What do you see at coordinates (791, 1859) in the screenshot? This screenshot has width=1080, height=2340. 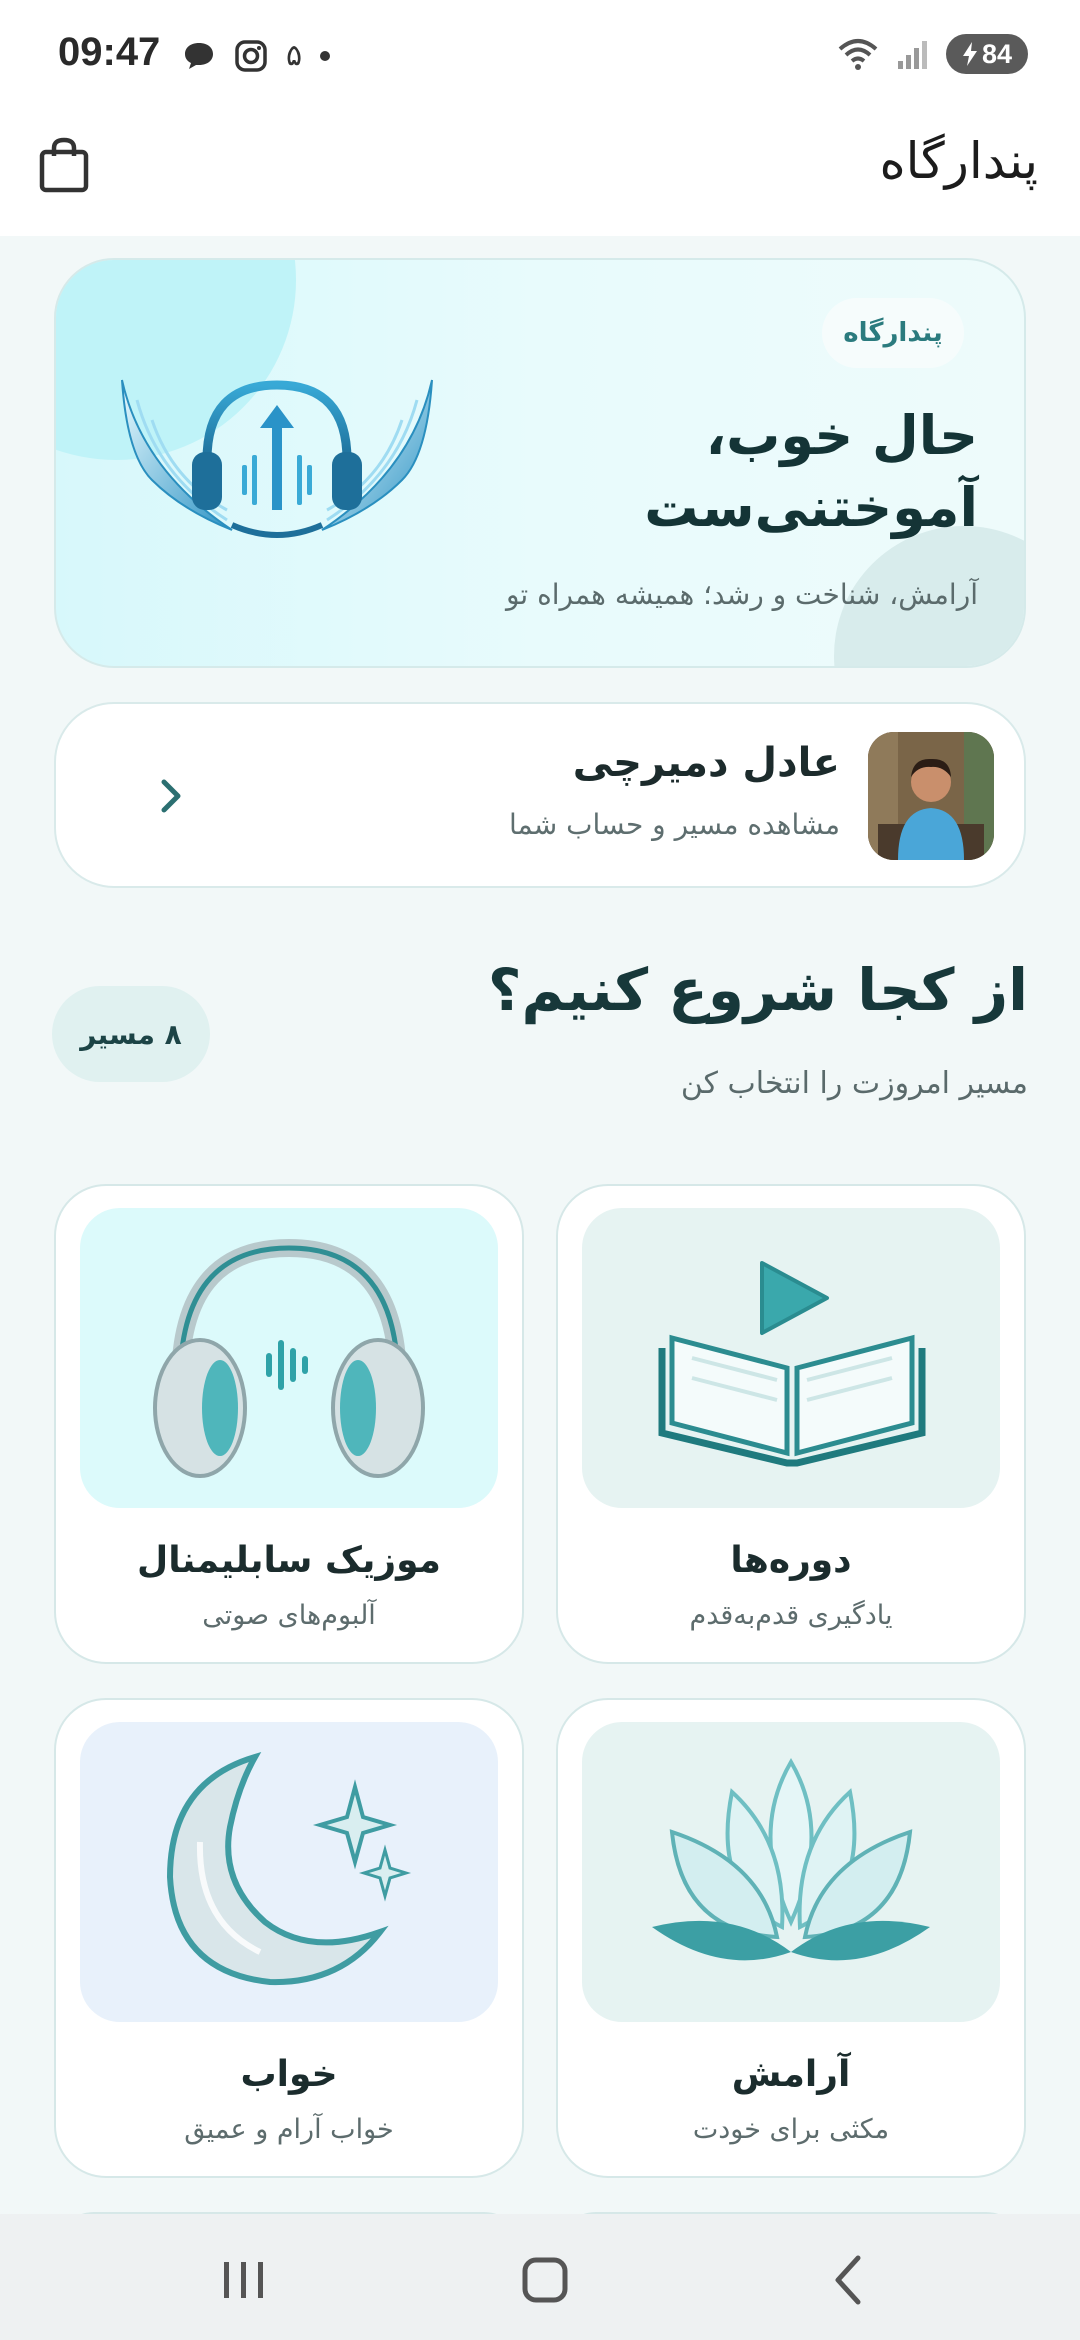 I see `lotus-icon` at bounding box center [791, 1859].